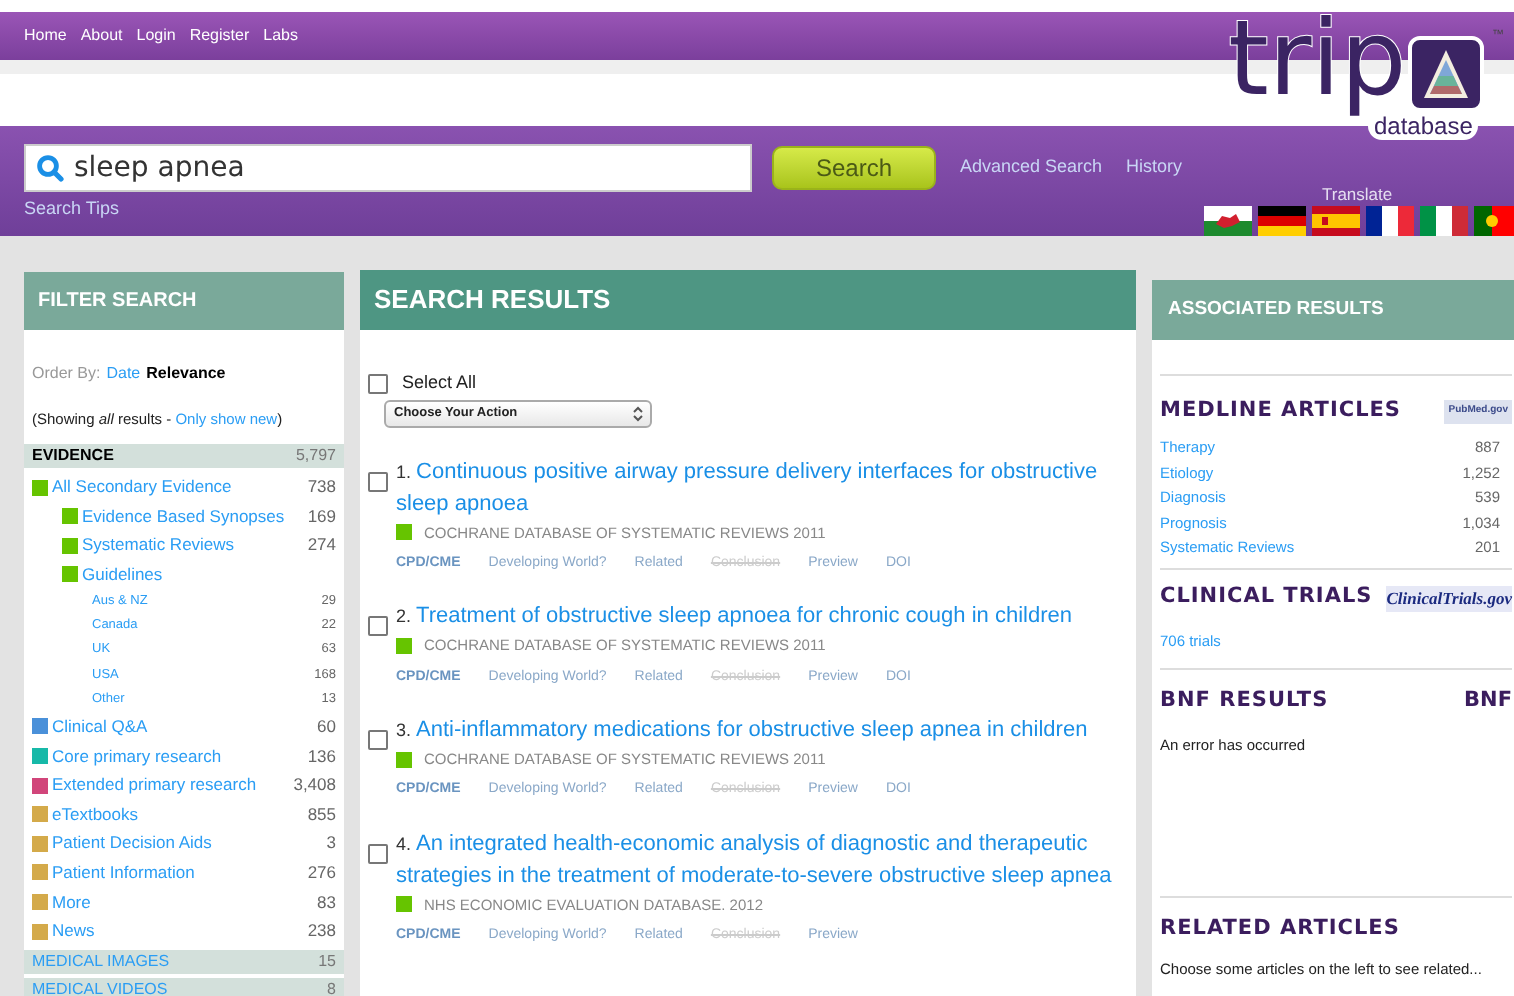 This screenshot has height=996, width=1514. Describe the element at coordinates (100, 727) in the screenshot. I see `filter-link: Clinical Q&A` at that location.